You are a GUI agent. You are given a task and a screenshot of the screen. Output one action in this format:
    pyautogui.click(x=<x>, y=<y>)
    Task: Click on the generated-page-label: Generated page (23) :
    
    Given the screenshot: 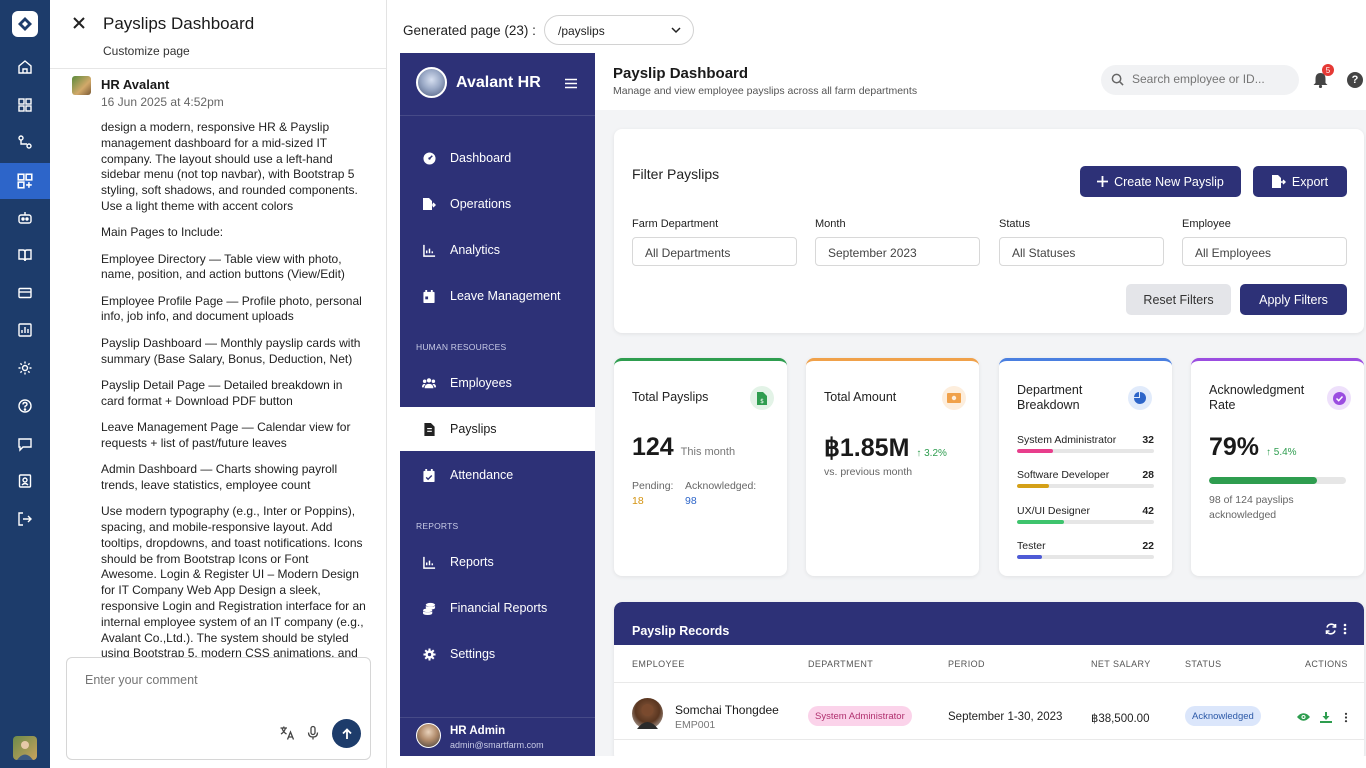 What is the action you would take?
    pyautogui.click(x=469, y=30)
    